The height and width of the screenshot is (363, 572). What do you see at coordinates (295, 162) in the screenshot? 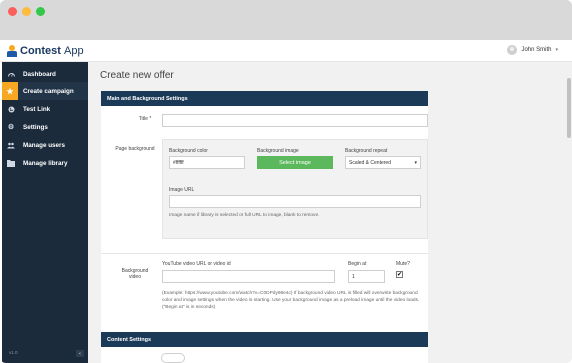
I see `select-image-button: Select image` at bounding box center [295, 162].